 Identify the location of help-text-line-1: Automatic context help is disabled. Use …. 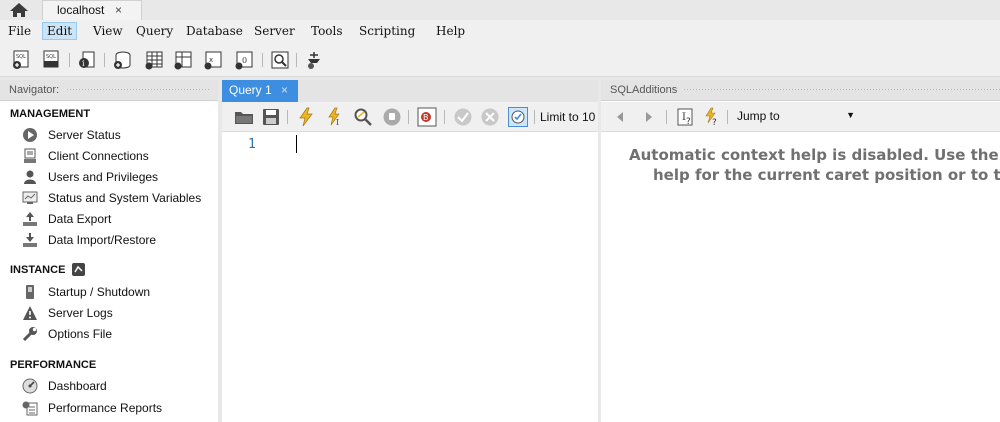
(814, 155).